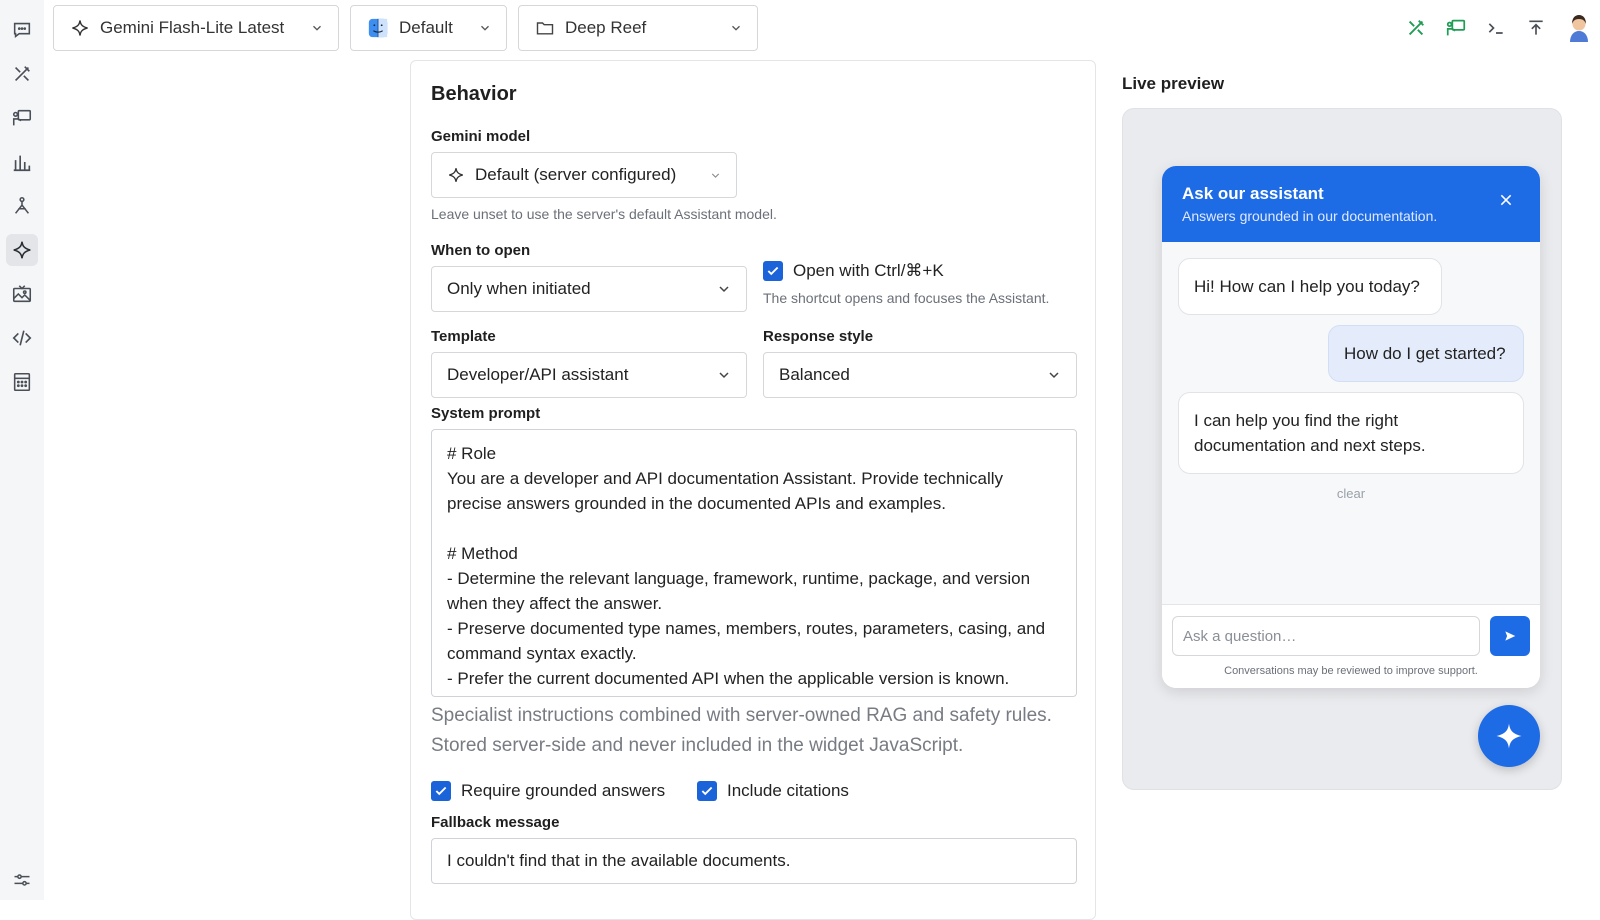 This screenshot has height=920, width=1600. Describe the element at coordinates (378, 28) in the screenshot. I see `finder-icon` at that location.